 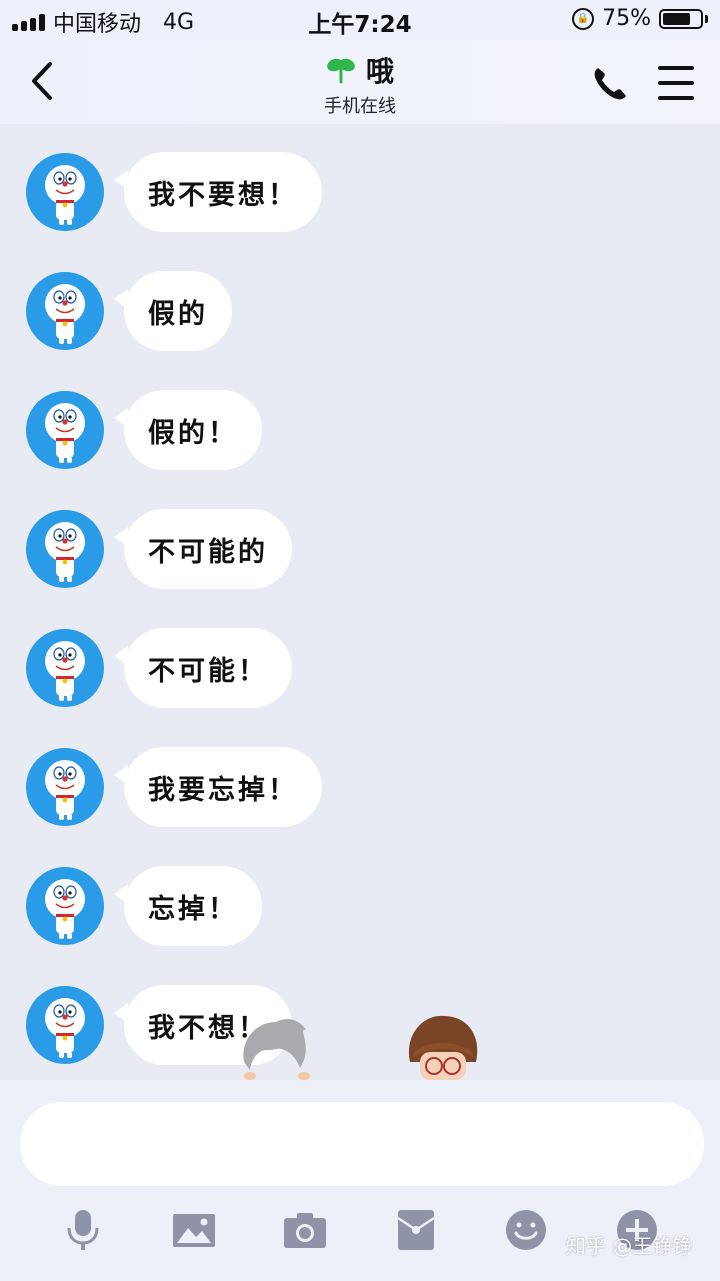 What do you see at coordinates (629, 1246) in the screenshot?
I see `watermark: 知乎 @王铮铮` at bounding box center [629, 1246].